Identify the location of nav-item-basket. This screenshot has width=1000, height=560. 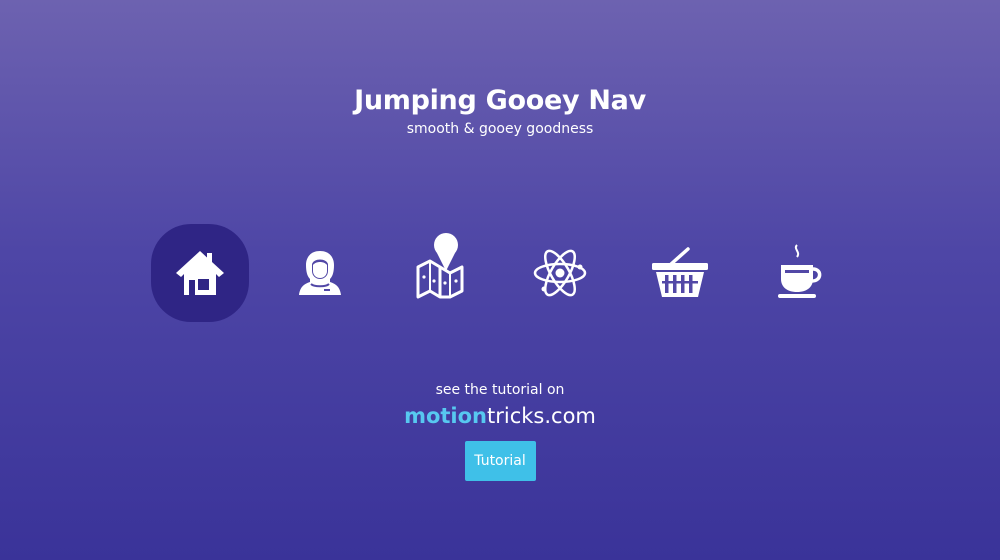
(680, 273).